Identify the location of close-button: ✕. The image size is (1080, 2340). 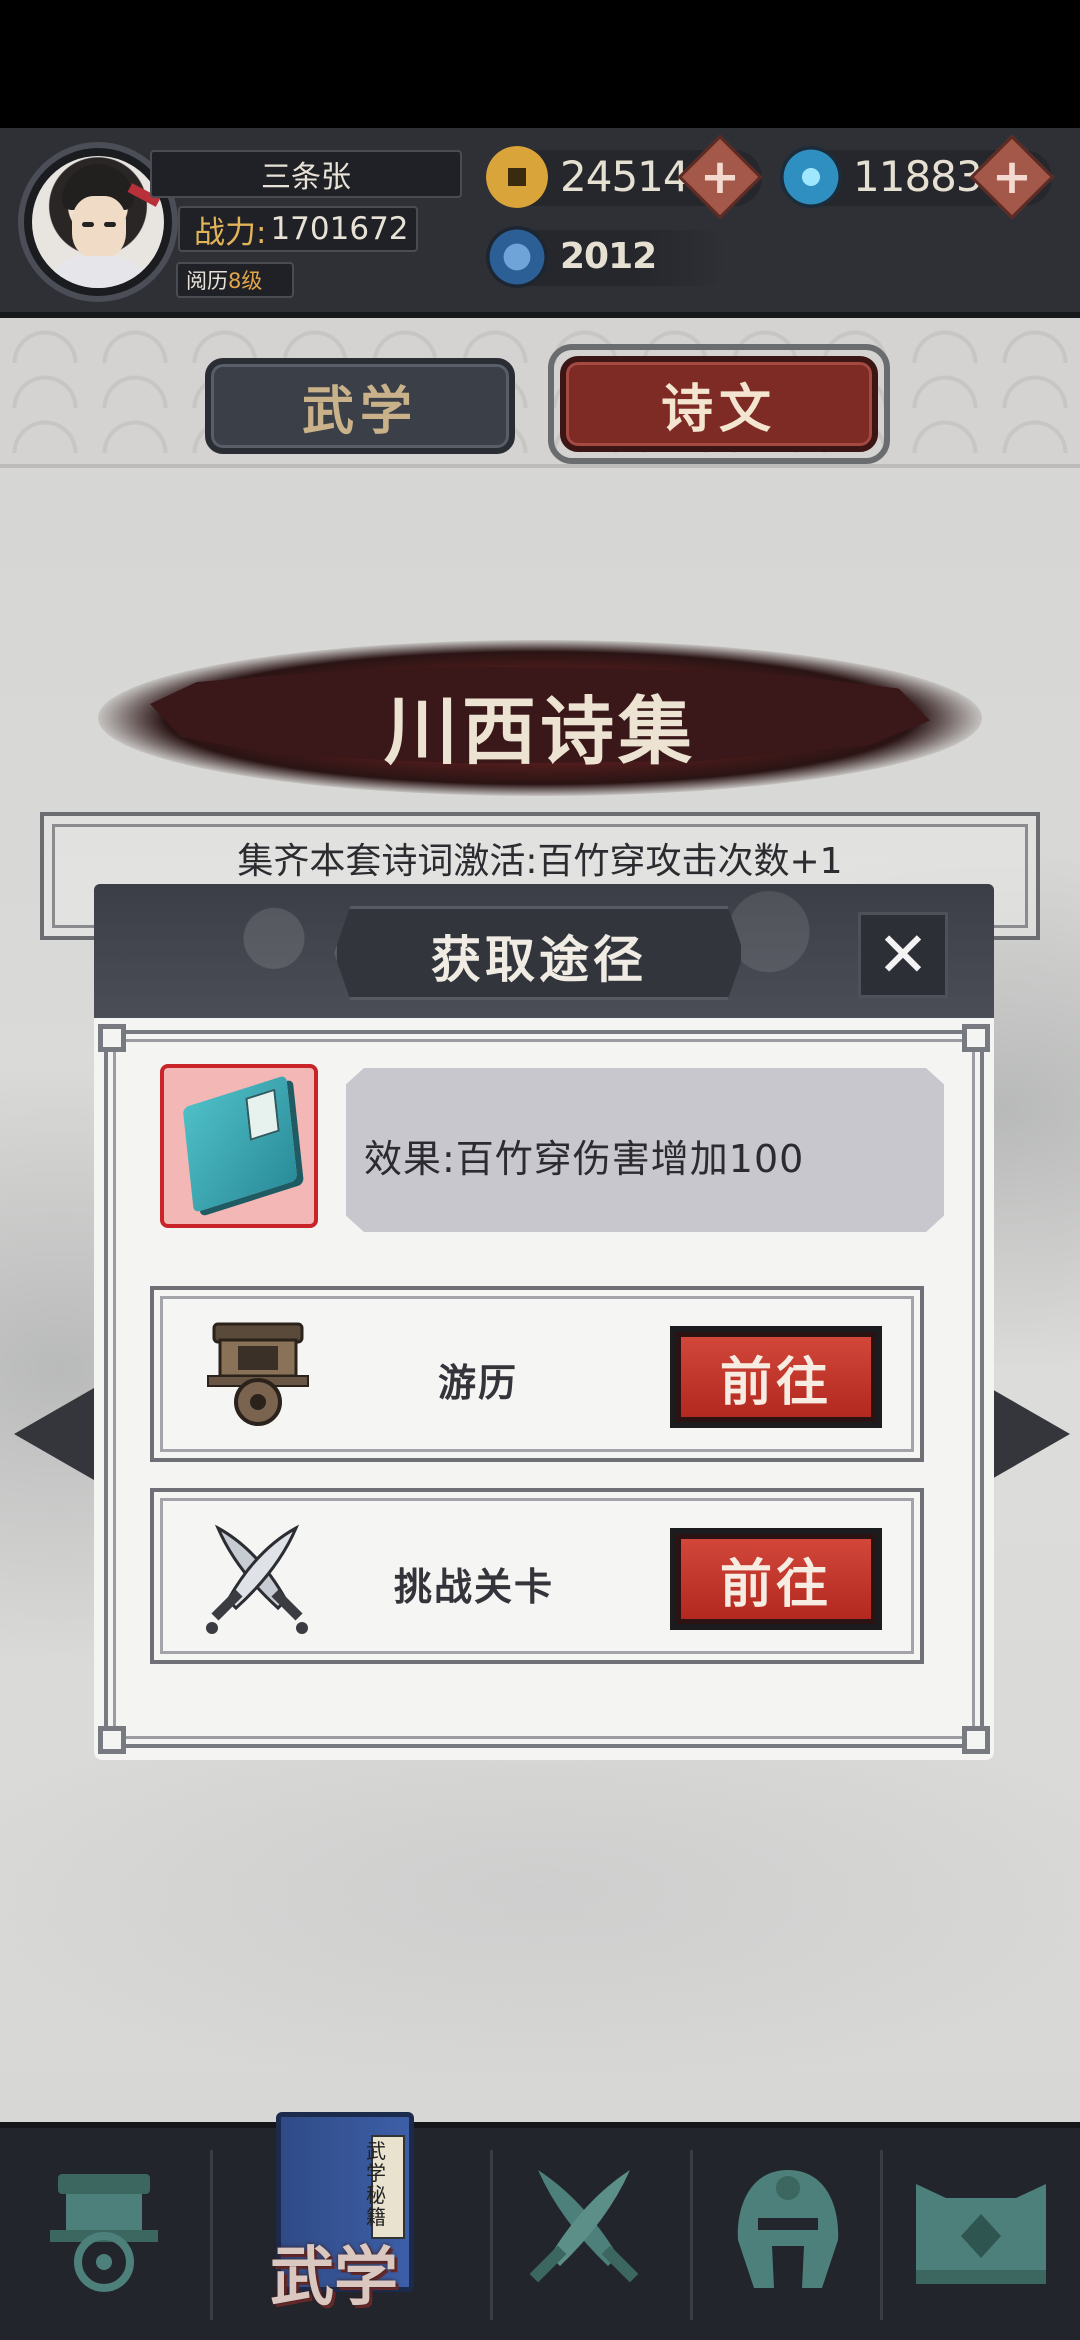
(903, 955).